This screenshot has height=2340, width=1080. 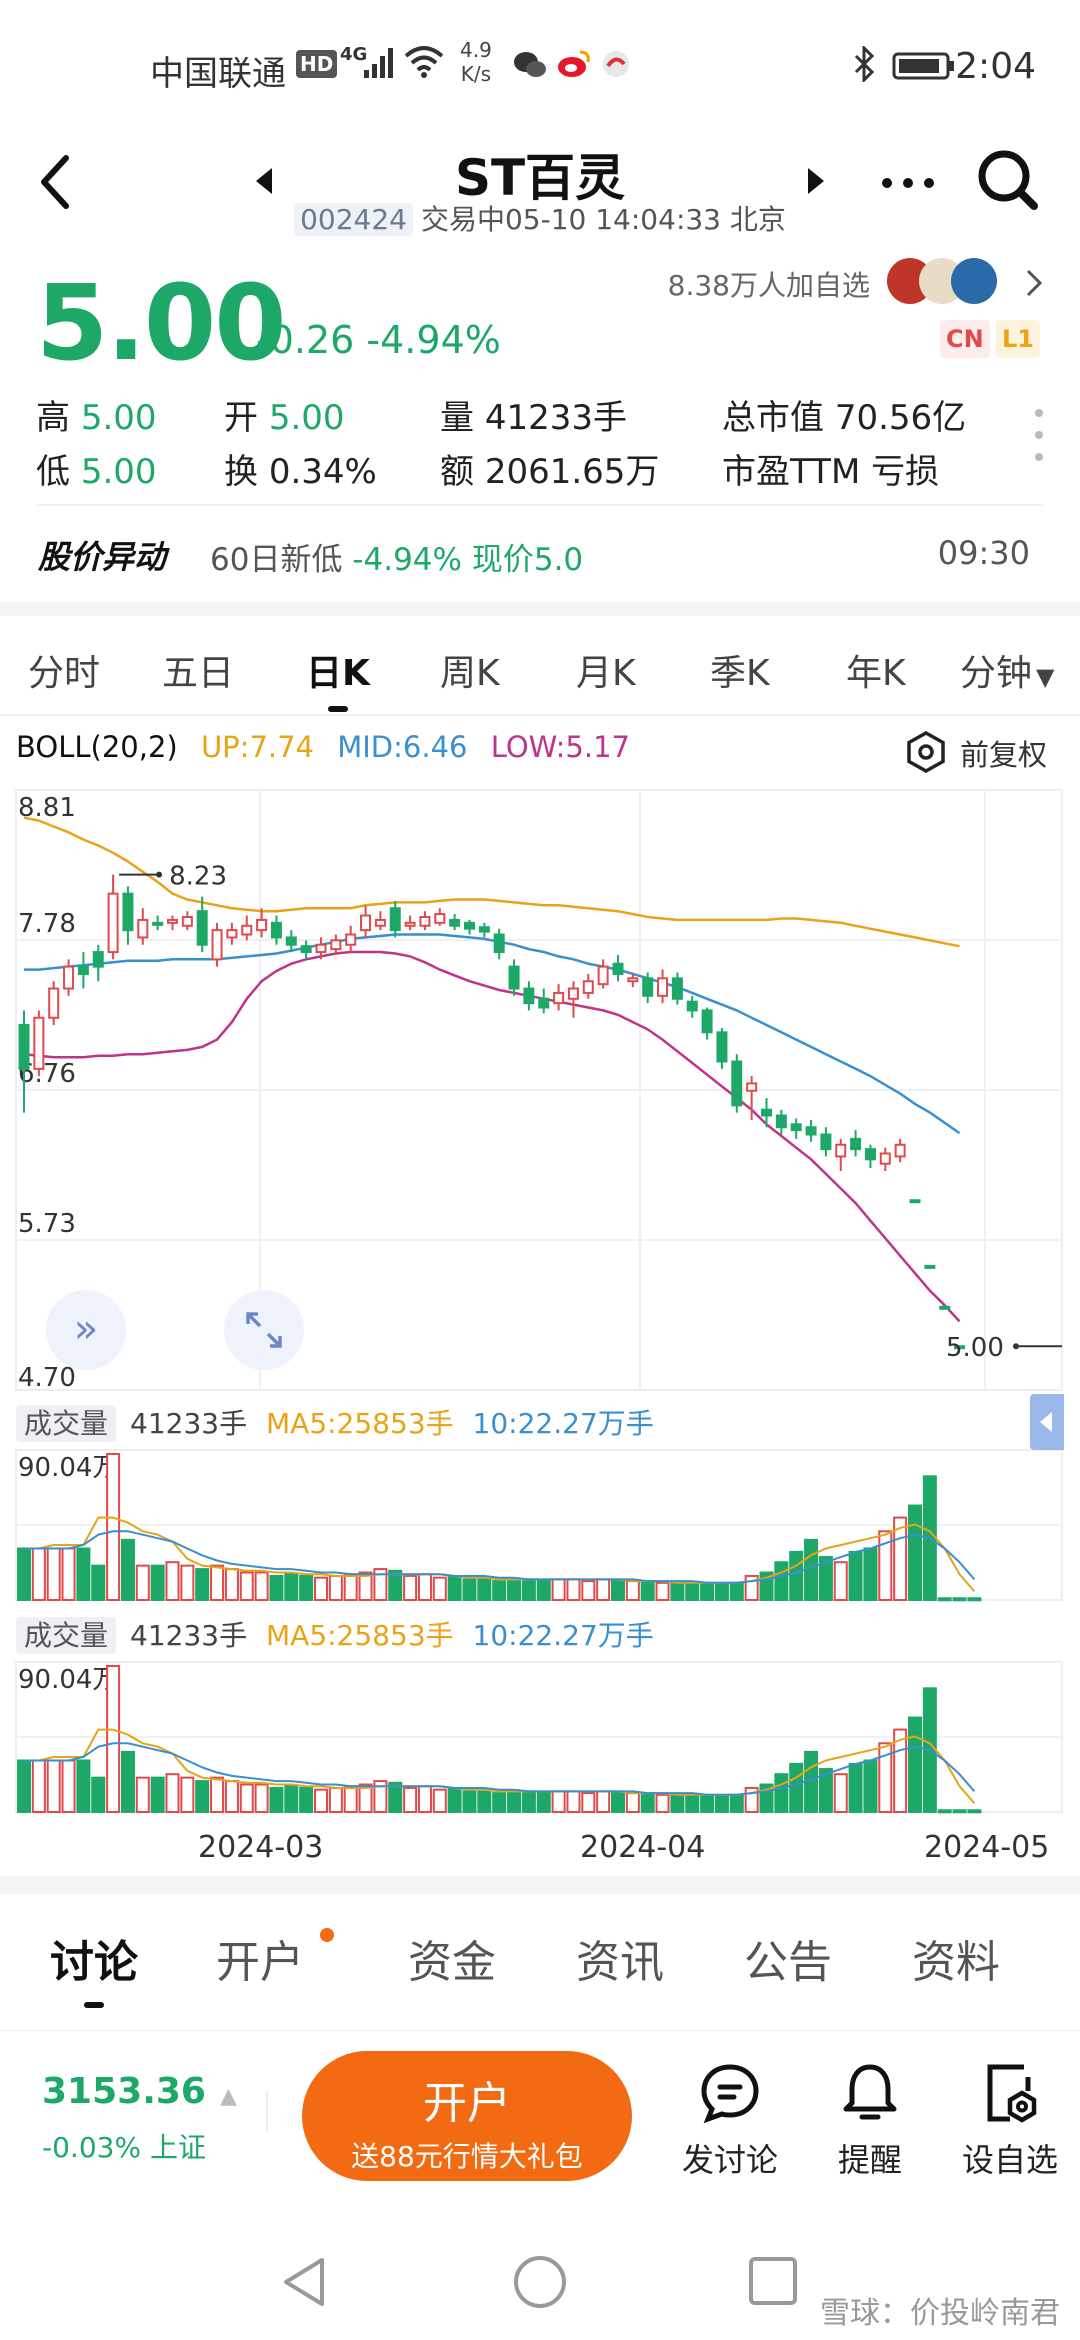 What do you see at coordinates (540, 2282) in the screenshot?
I see `nav-home-icon` at bounding box center [540, 2282].